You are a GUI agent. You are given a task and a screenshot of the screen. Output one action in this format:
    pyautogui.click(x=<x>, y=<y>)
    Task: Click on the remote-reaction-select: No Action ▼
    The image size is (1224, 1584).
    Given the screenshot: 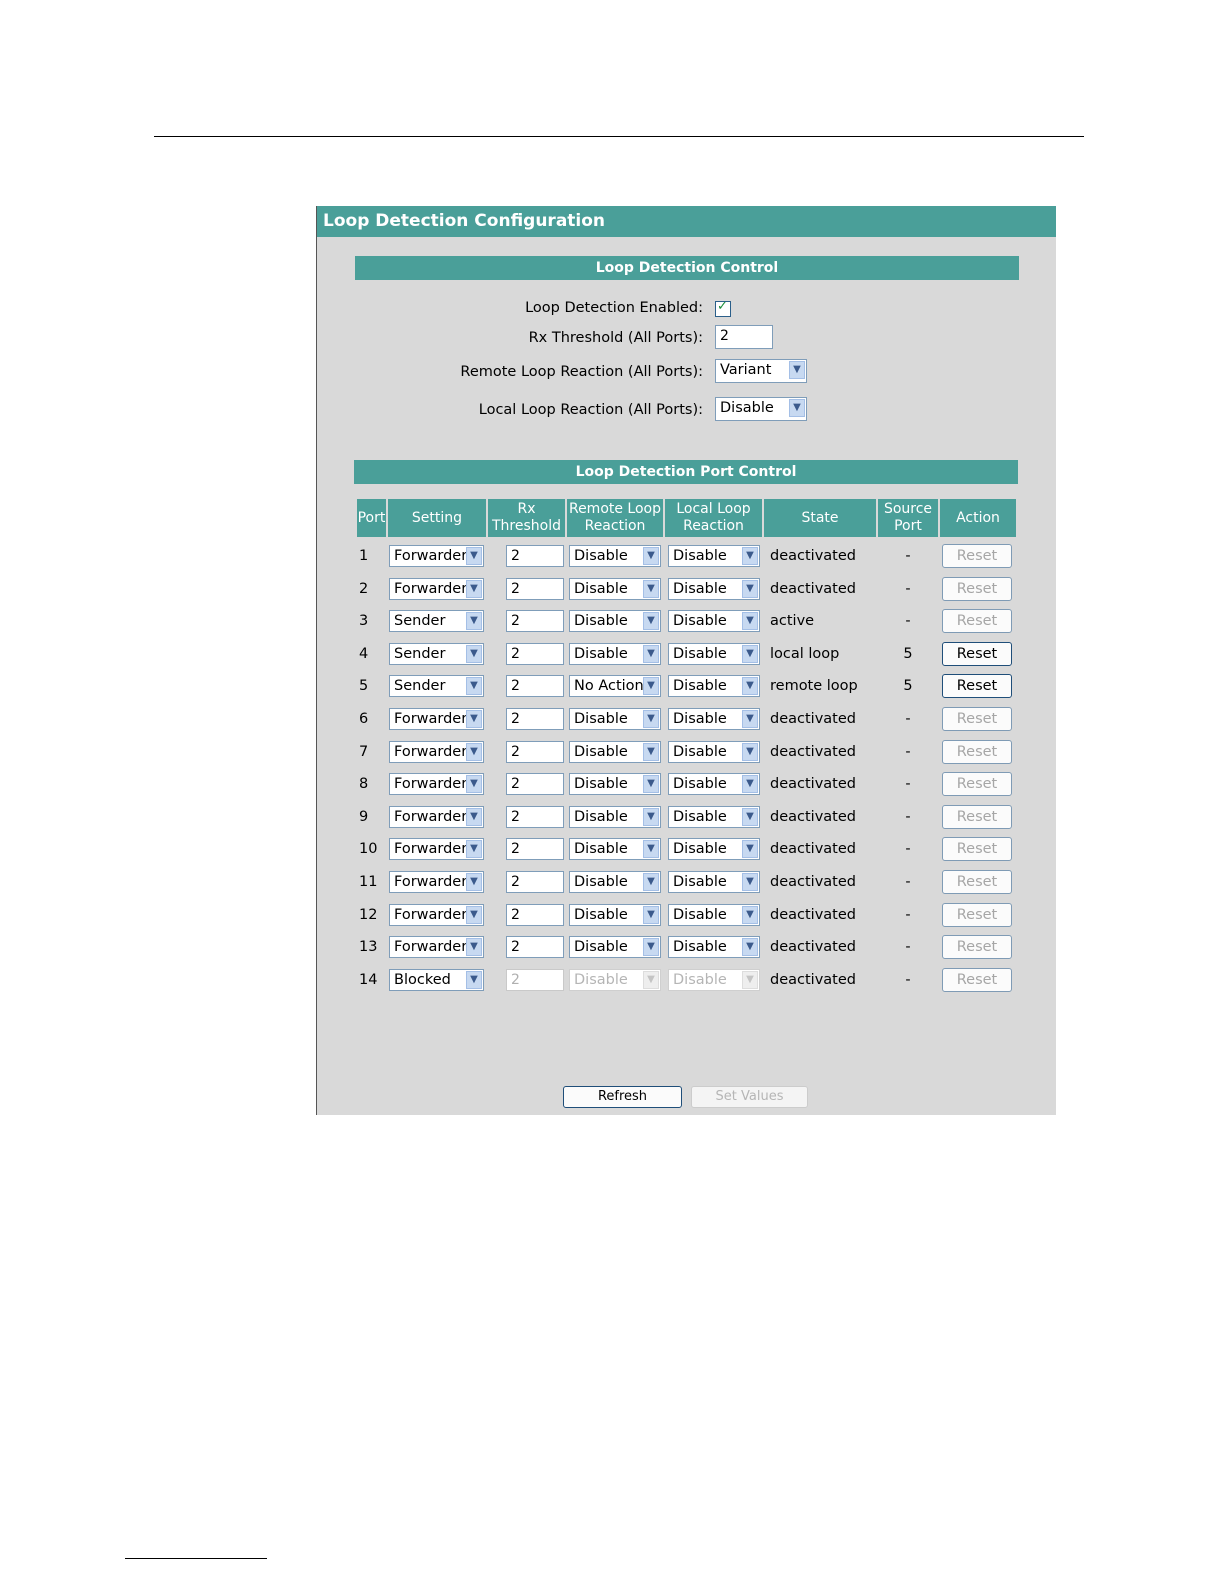 What is the action you would take?
    pyautogui.click(x=615, y=686)
    